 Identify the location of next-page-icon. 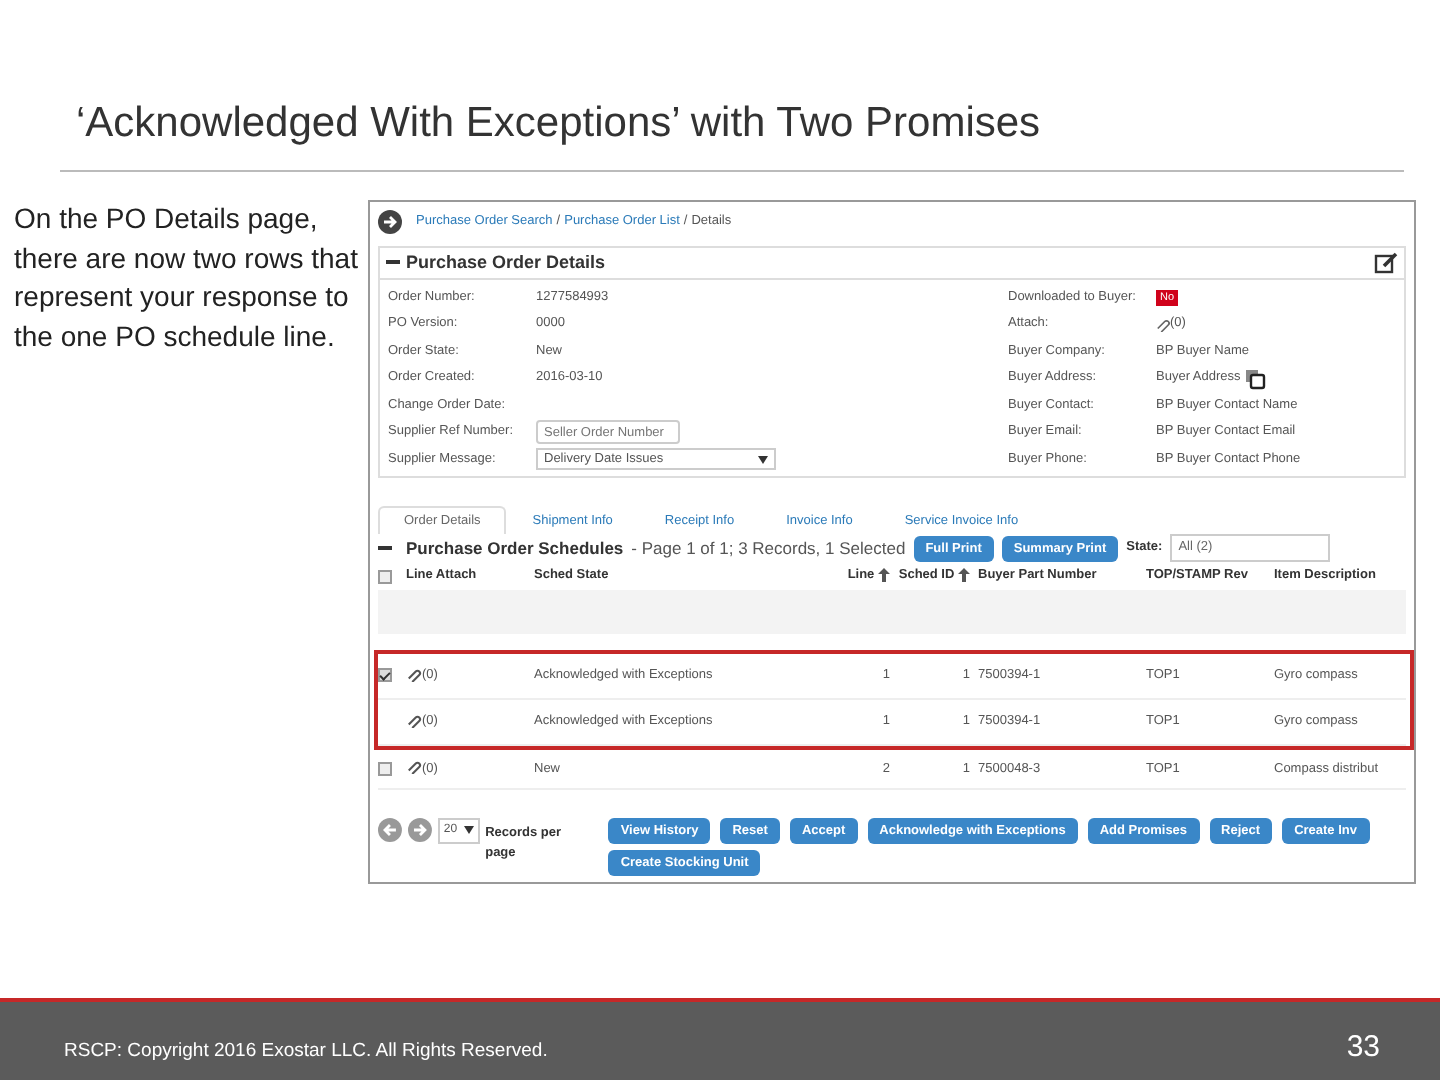
(419, 829).